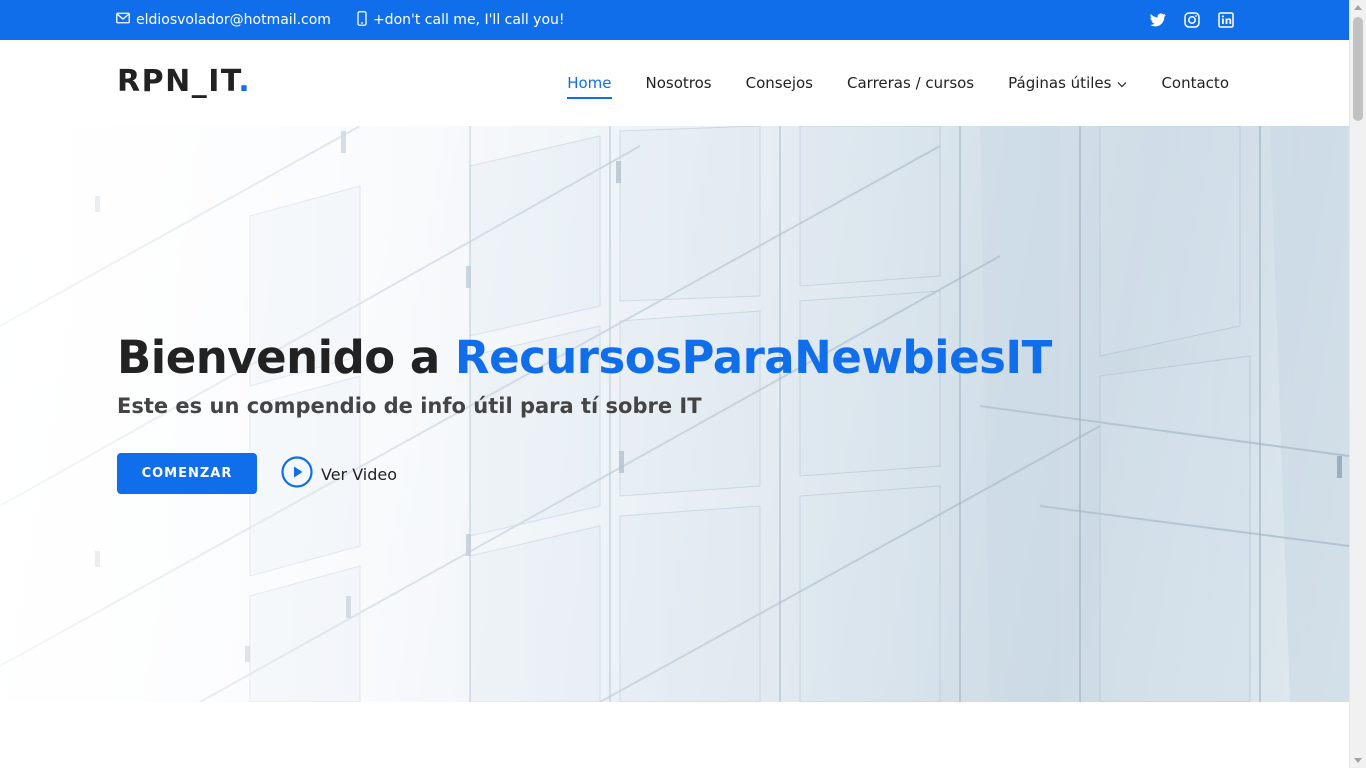 The image size is (1366, 768). What do you see at coordinates (1358, 69) in the screenshot?
I see `scrollbar-thumb` at bounding box center [1358, 69].